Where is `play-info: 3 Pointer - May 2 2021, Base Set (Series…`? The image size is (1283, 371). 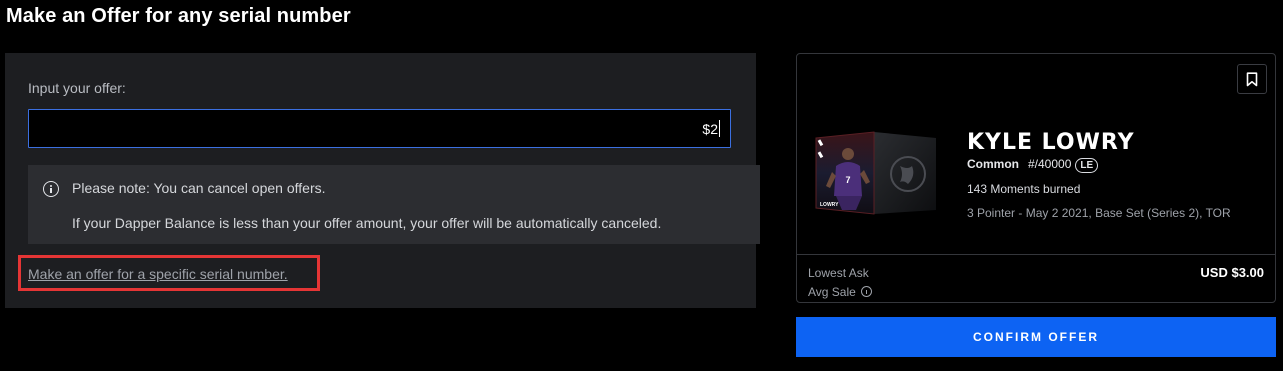
play-info: 3 Pointer - May 2 2021, Base Set (Series… is located at coordinates (1099, 213).